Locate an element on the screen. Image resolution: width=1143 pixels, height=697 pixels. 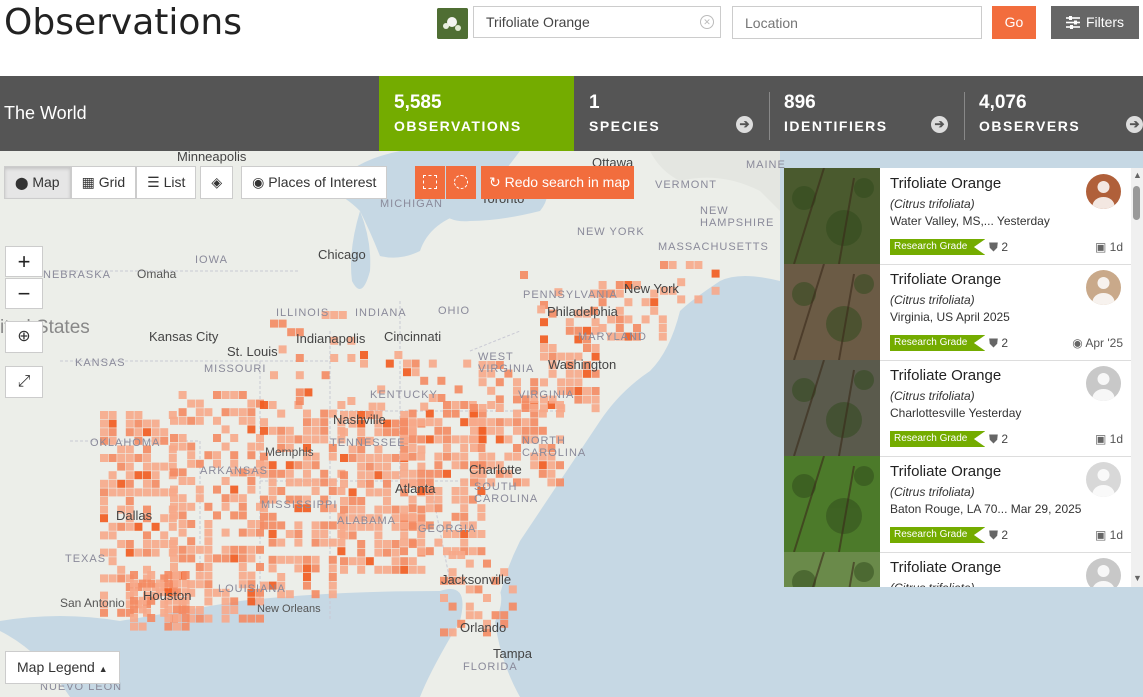
observation-age: ▣ 1d is located at coordinates (1109, 247).